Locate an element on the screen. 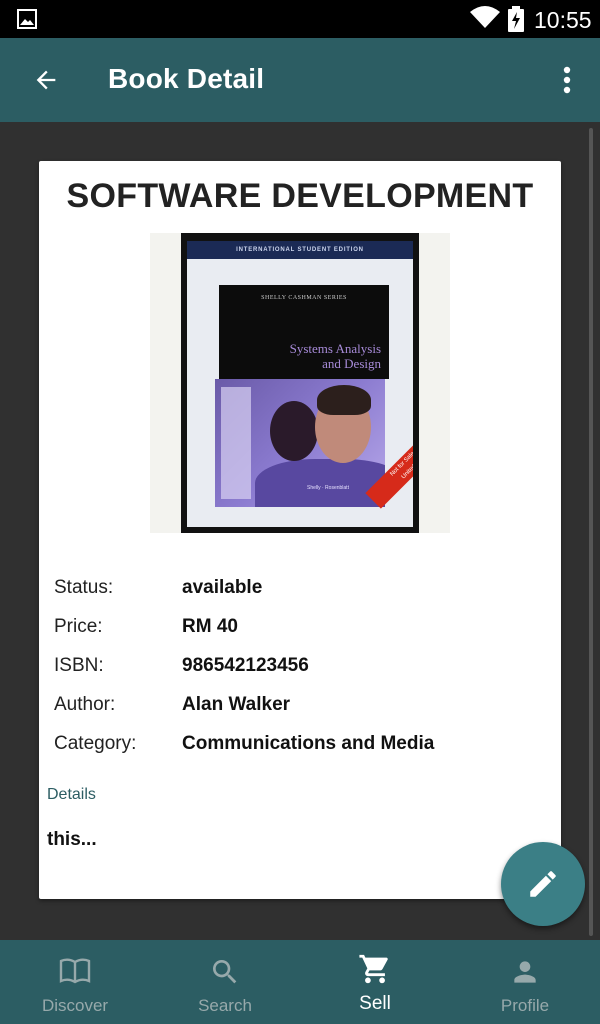  nav-label-sell: Sell is located at coordinates (375, 1003).